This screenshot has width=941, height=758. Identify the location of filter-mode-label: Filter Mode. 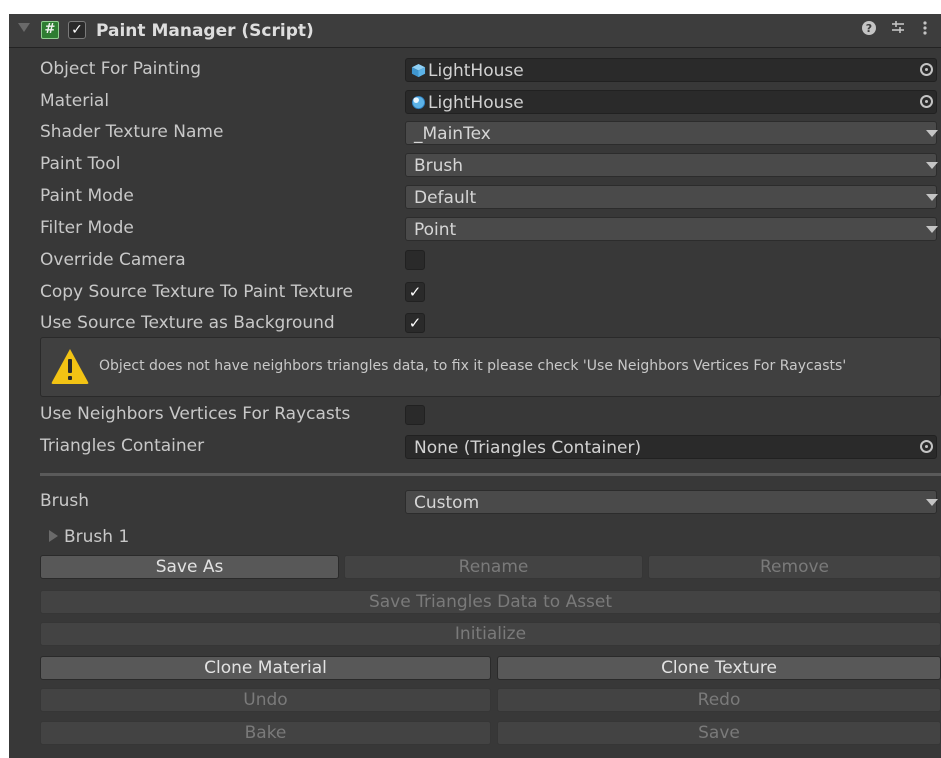
(87, 228).